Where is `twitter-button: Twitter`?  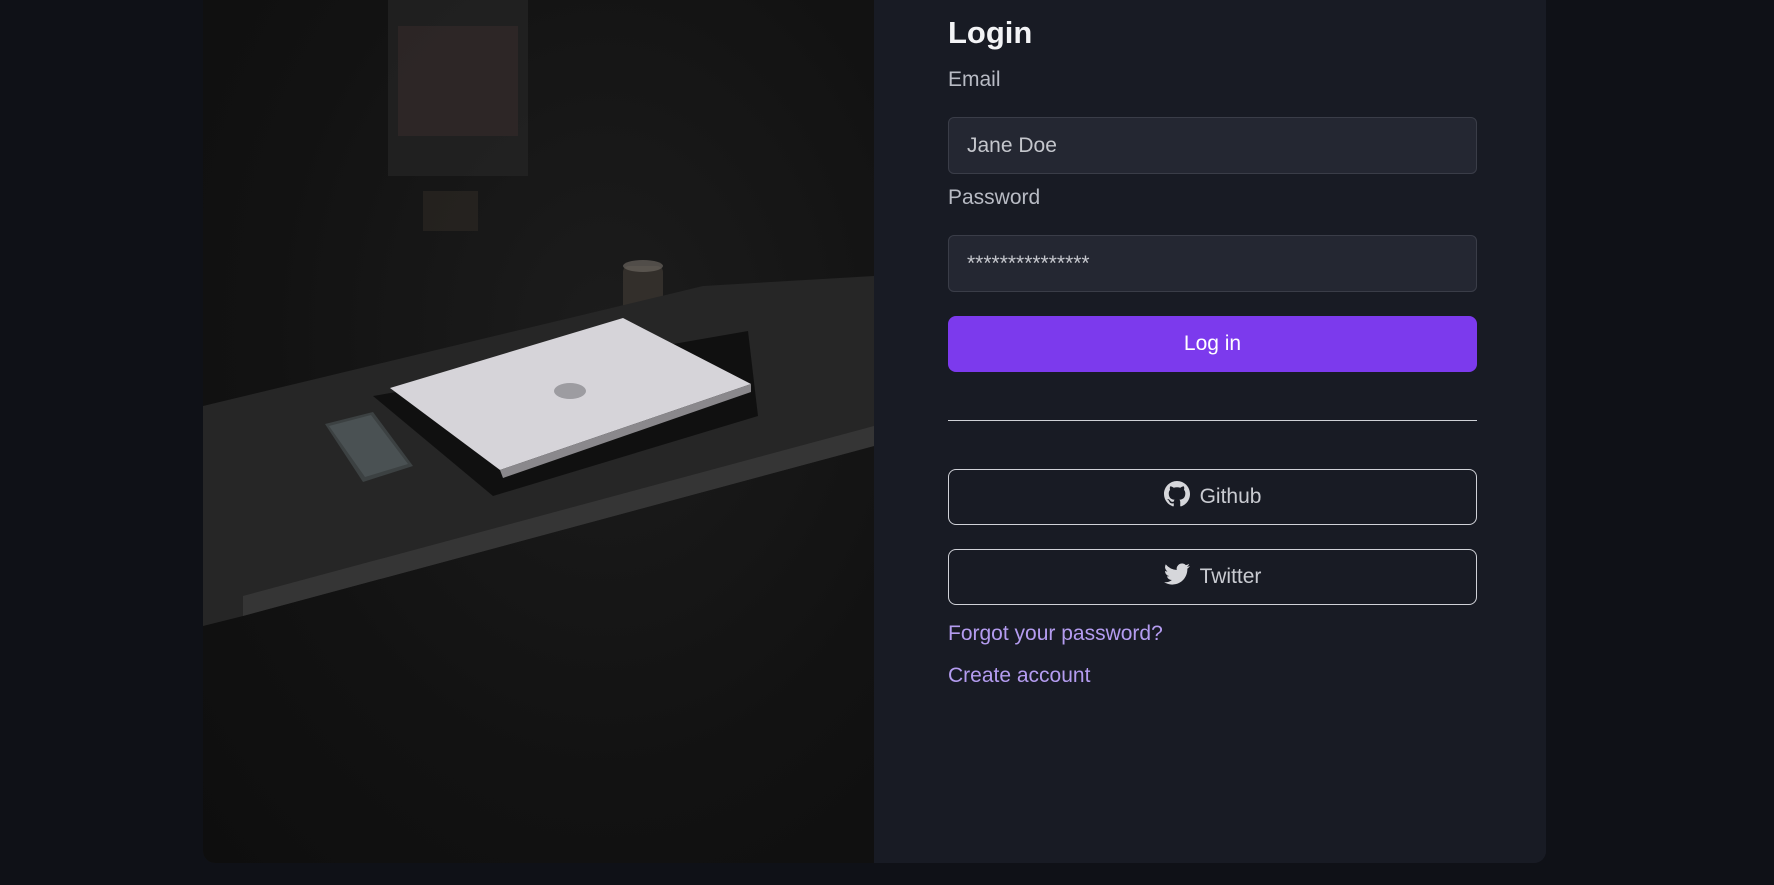
twitter-button: Twitter is located at coordinates (1212, 577).